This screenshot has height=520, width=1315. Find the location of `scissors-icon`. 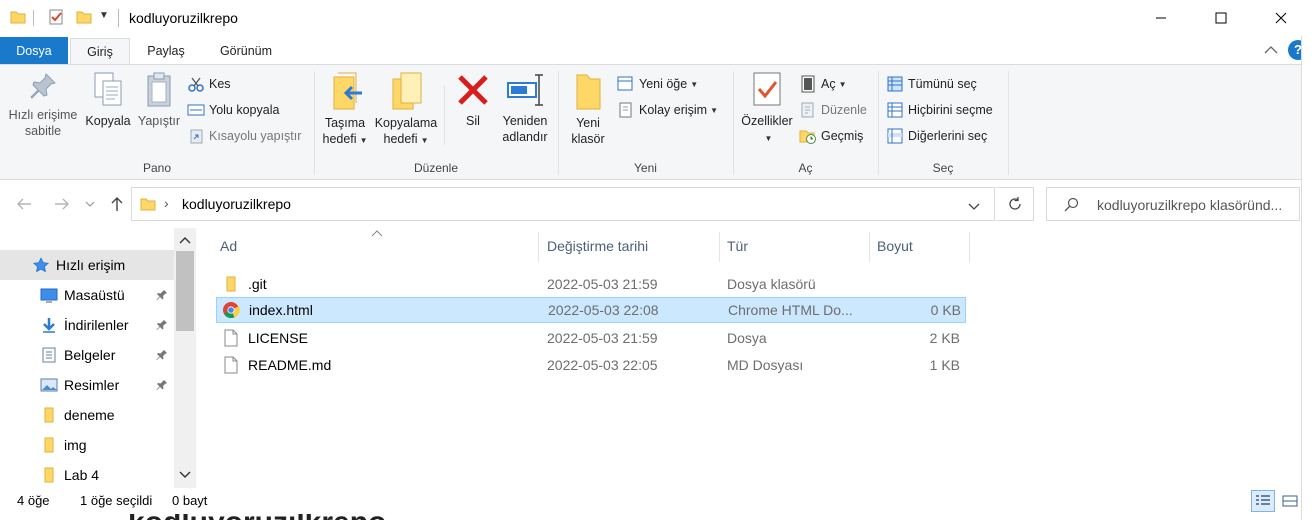

scissors-icon is located at coordinates (196, 84).